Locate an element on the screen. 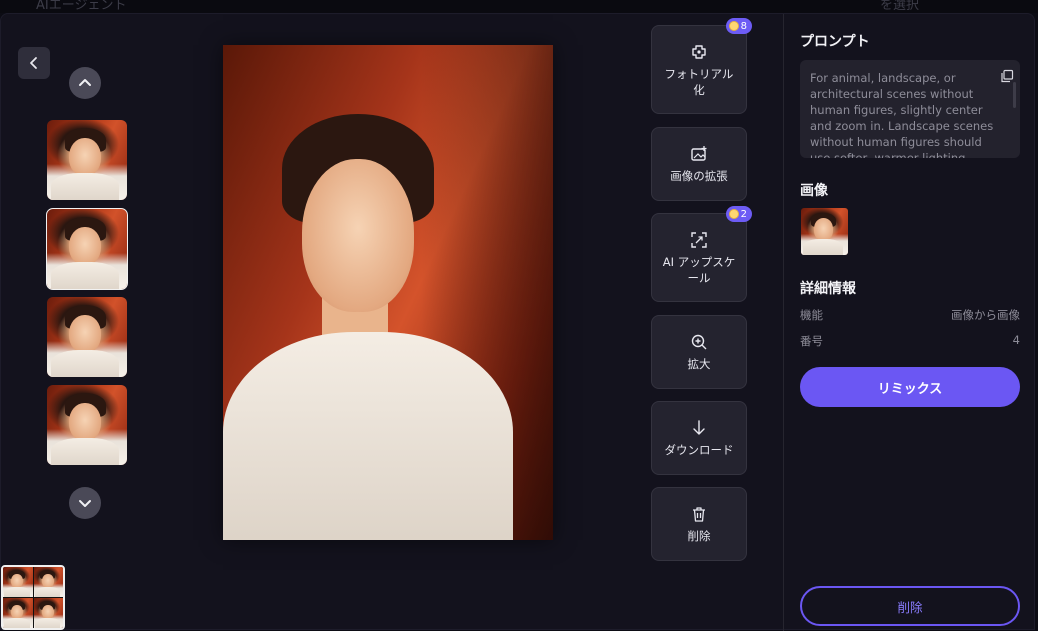  prompt-heading: プロンプト is located at coordinates (835, 42).